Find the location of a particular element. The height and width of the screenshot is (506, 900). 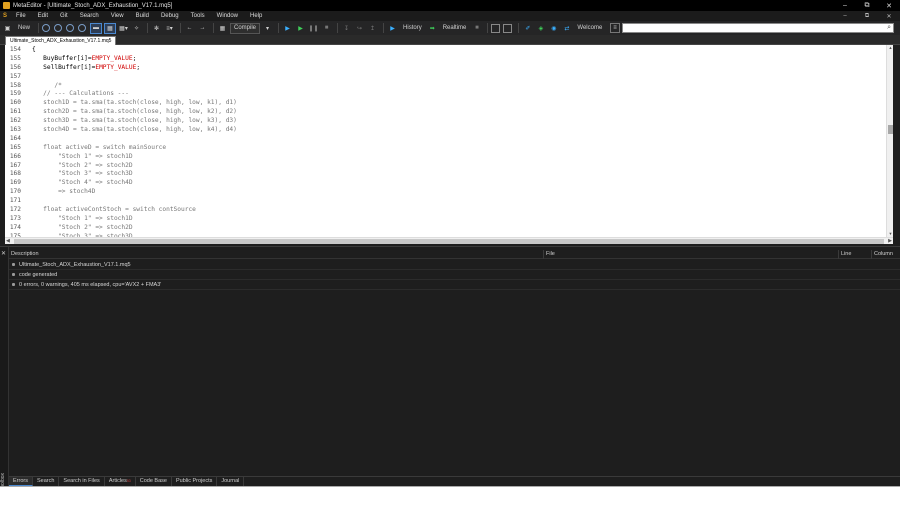

vertical-scrollbar: ▲ ▼ is located at coordinates (889, 141).